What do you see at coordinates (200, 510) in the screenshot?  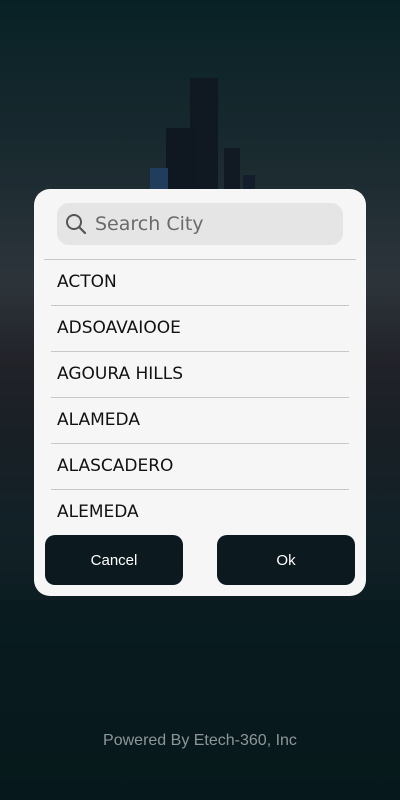 I see `city-list-item: ALEMEDA` at bounding box center [200, 510].